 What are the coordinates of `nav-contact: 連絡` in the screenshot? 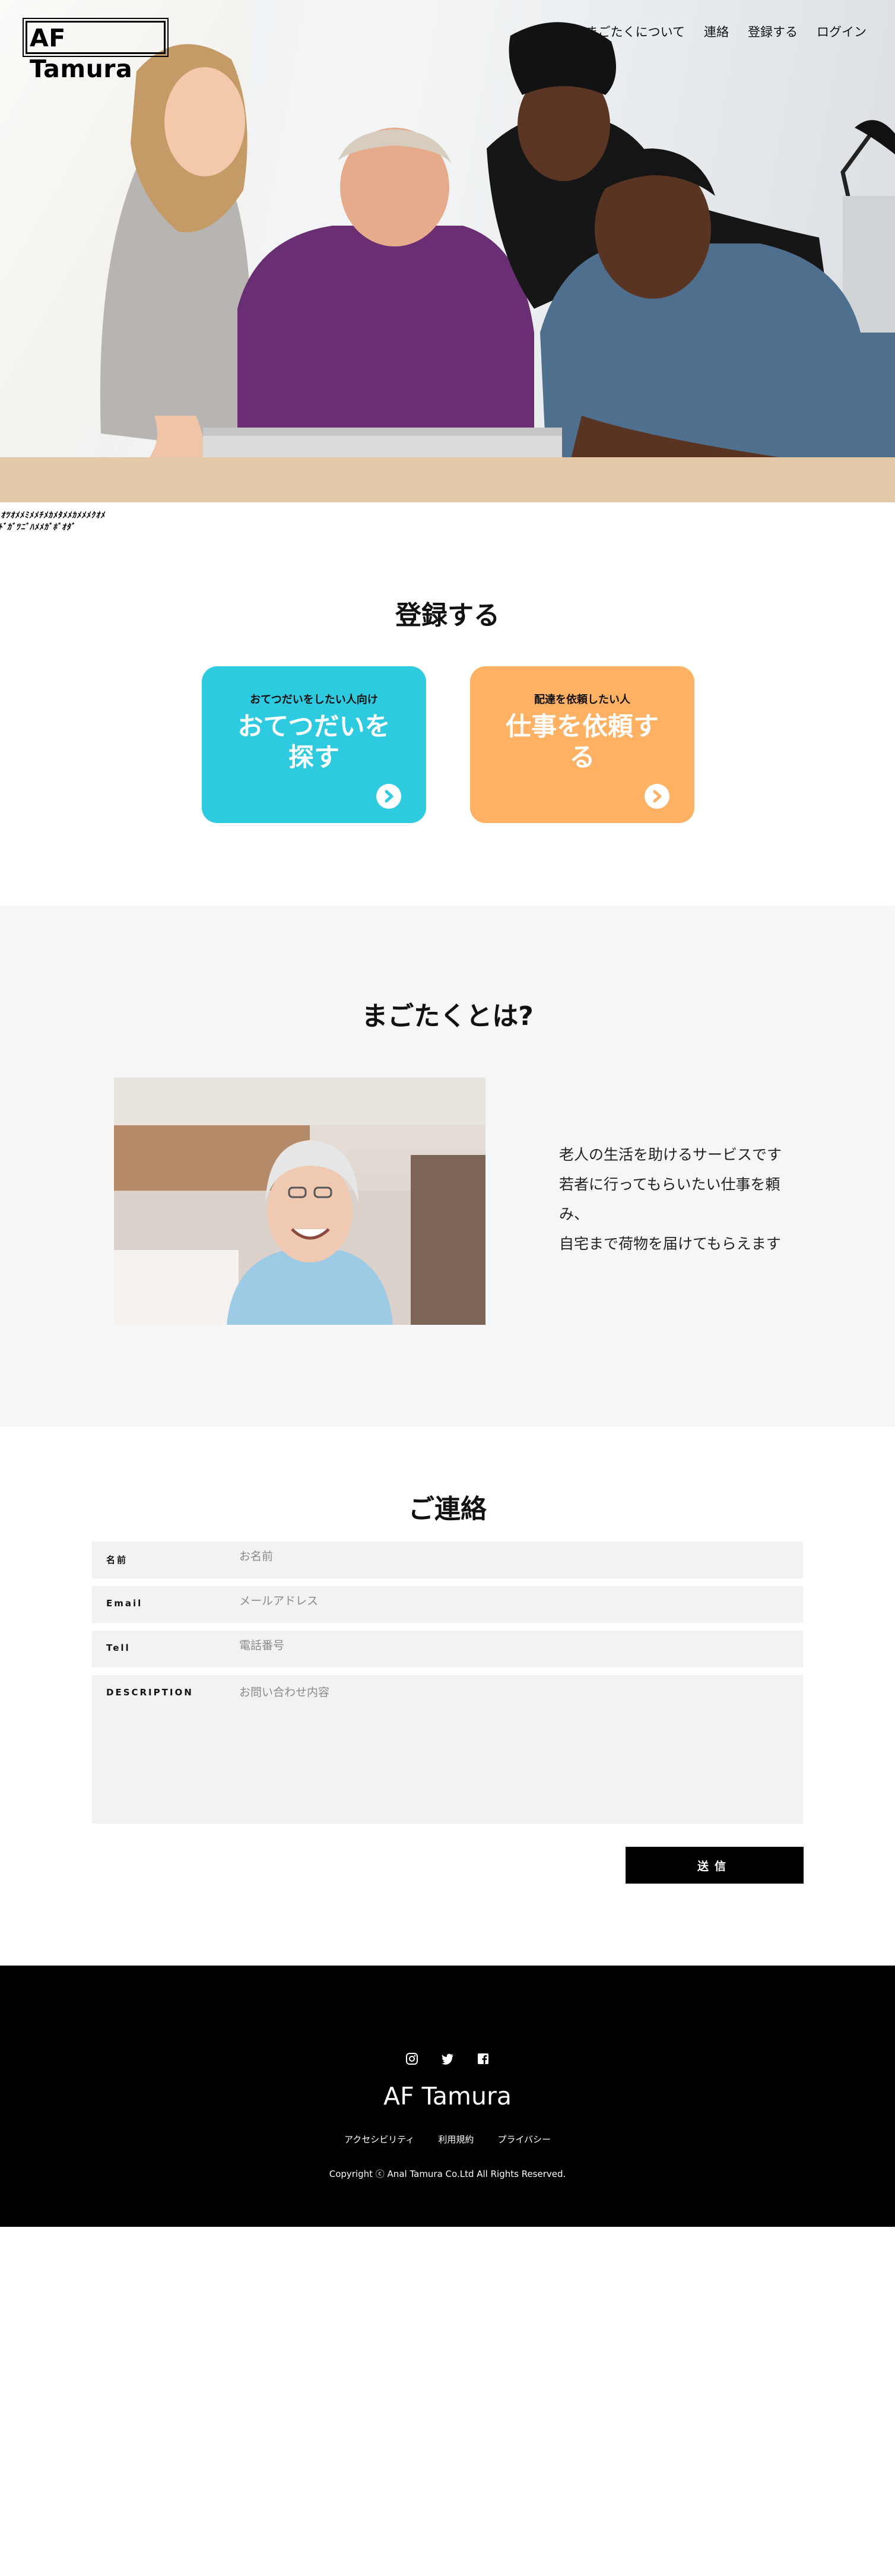 It's located at (717, 31).